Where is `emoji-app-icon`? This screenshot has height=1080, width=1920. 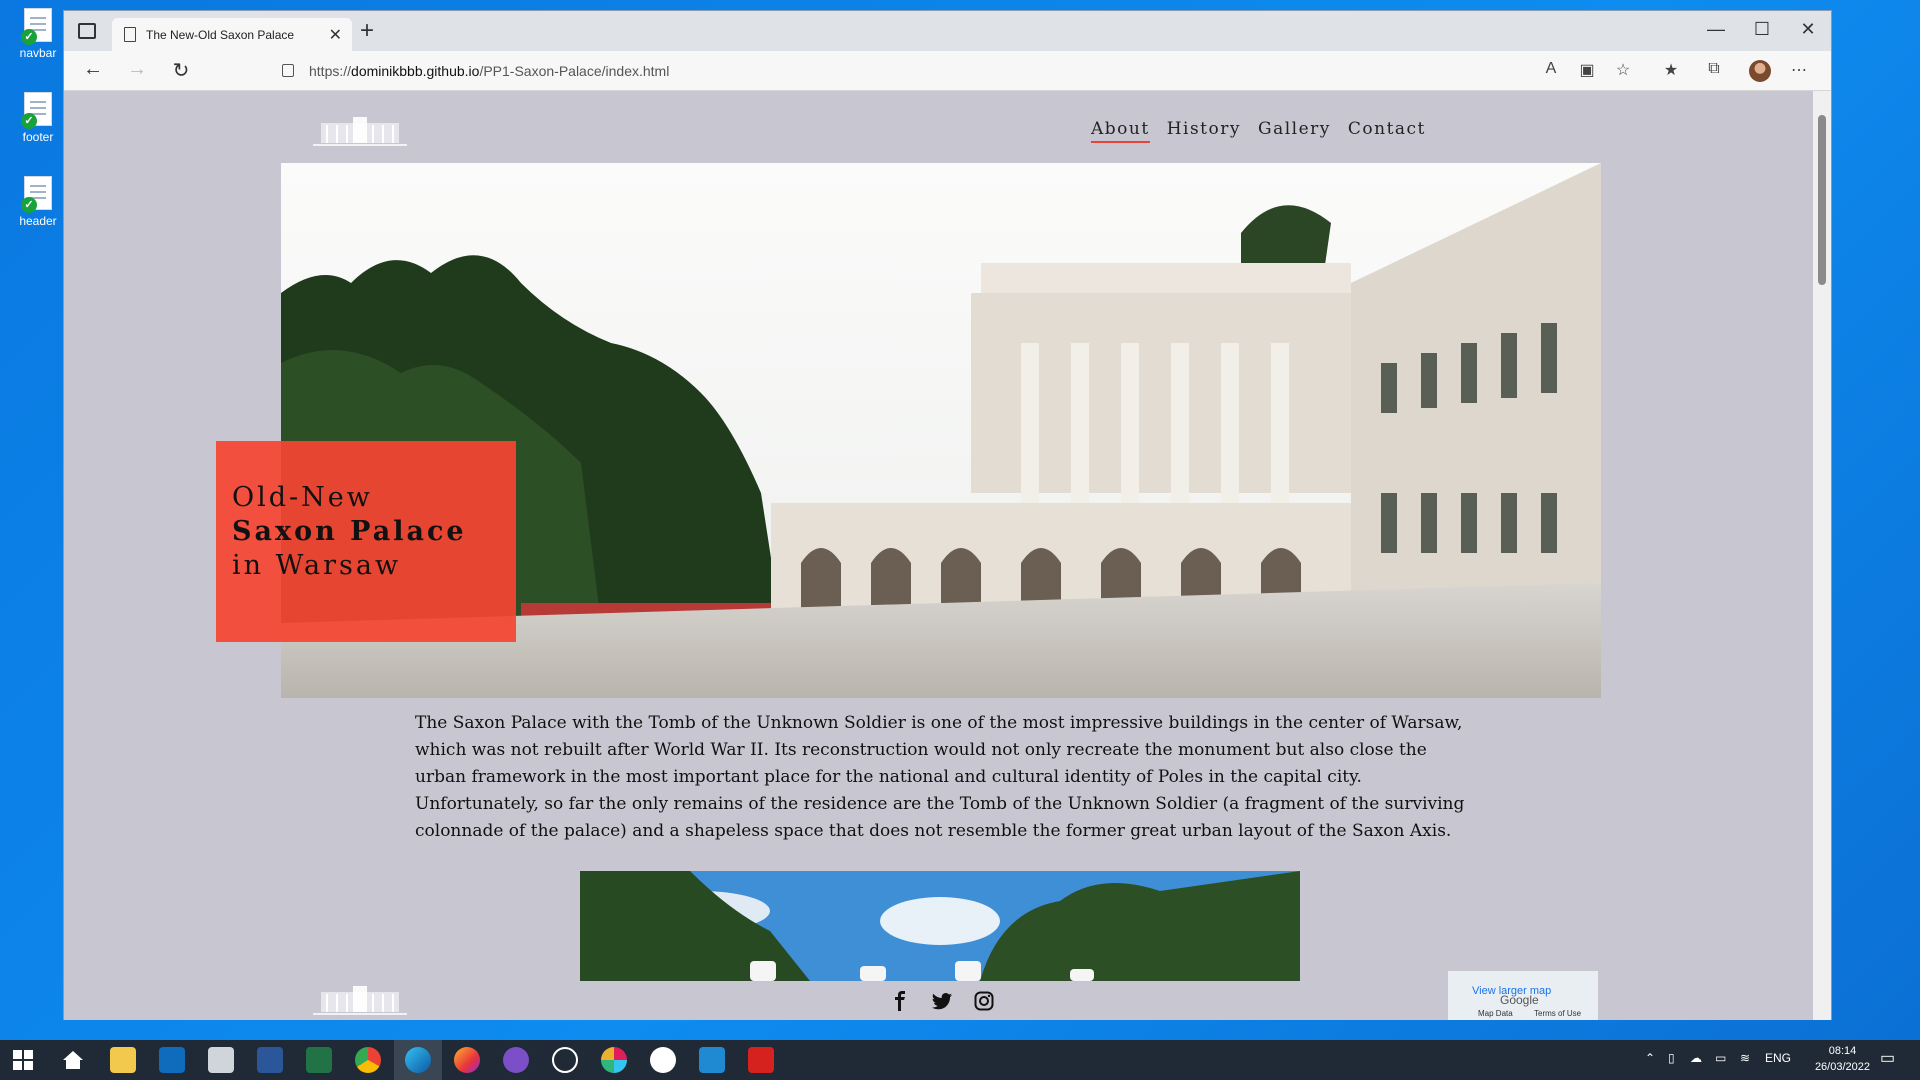
emoji-app-icon is located at coordinates (663, 1060).